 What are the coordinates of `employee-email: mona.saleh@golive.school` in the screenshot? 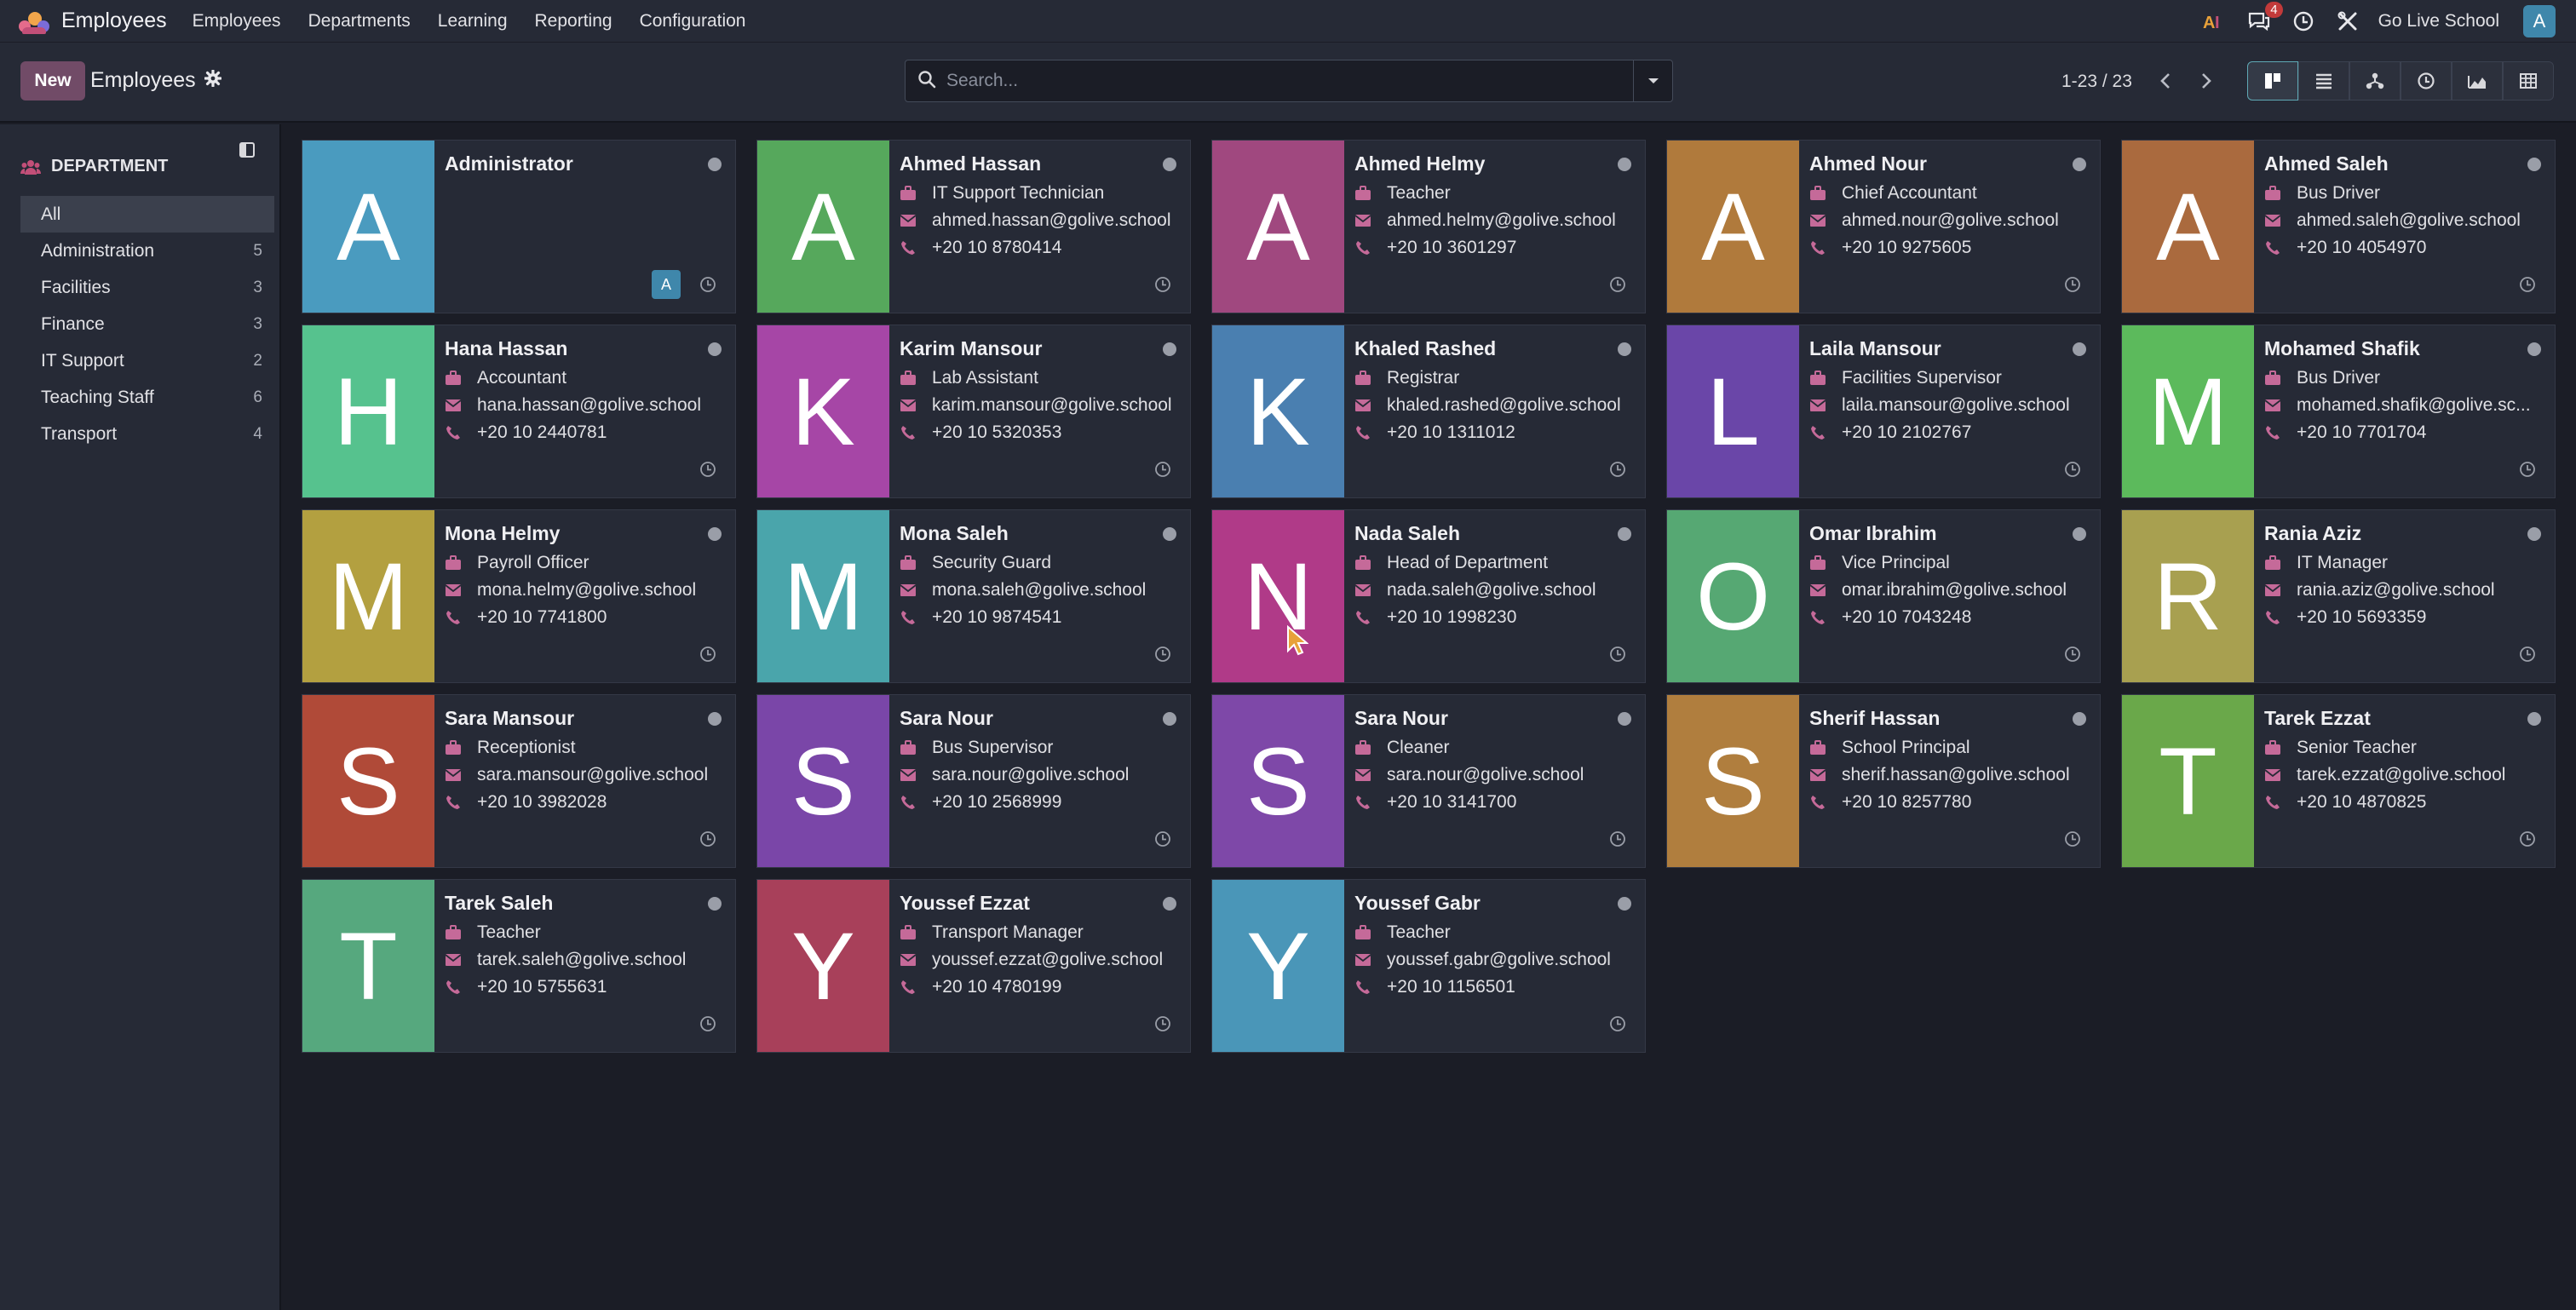 It's located at (1039, 590).